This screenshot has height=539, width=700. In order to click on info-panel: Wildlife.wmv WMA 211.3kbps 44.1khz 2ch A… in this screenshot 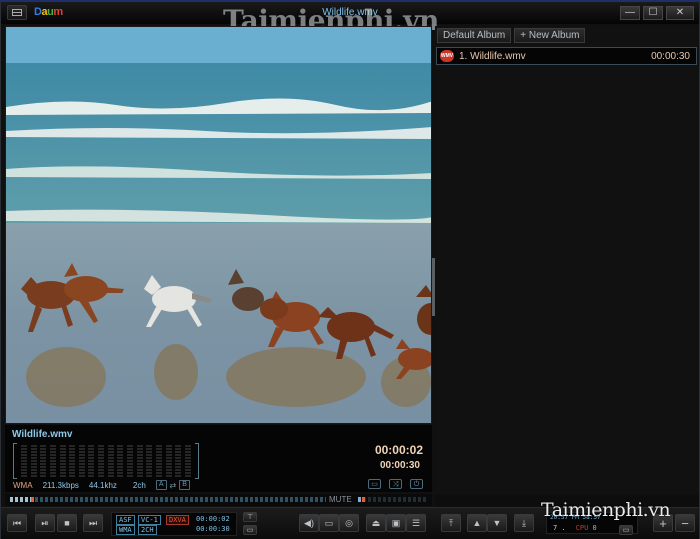, I will do `click(218, 458)`.